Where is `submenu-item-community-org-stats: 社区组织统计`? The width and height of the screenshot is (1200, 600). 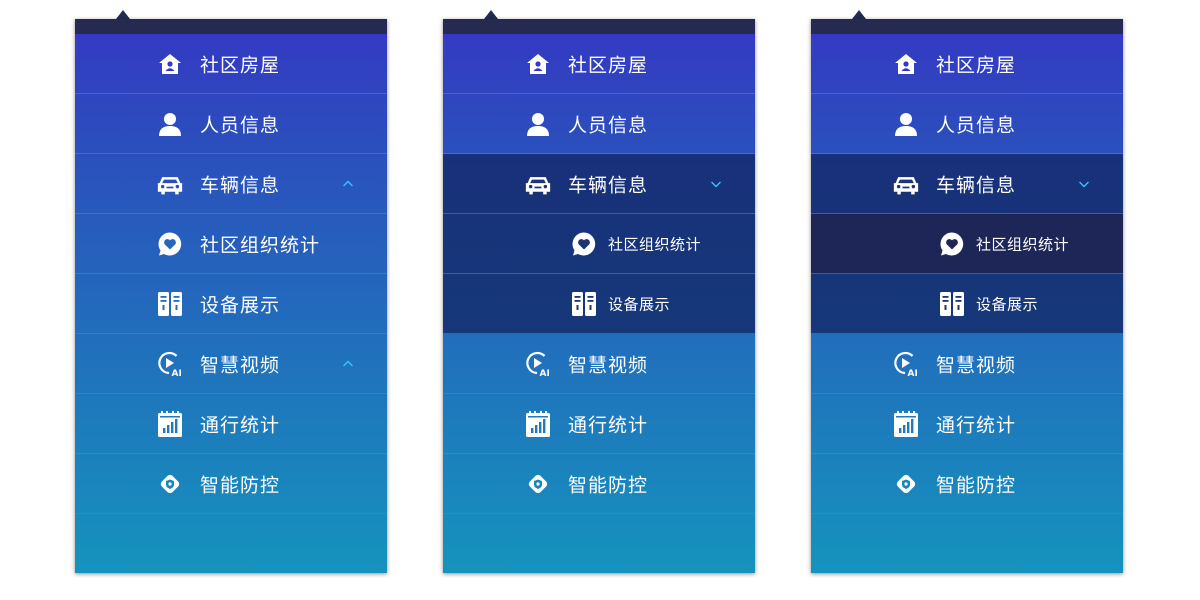 submenu-item-community-org-stats: 社区组织统计 is located at coordinates (599, 244).